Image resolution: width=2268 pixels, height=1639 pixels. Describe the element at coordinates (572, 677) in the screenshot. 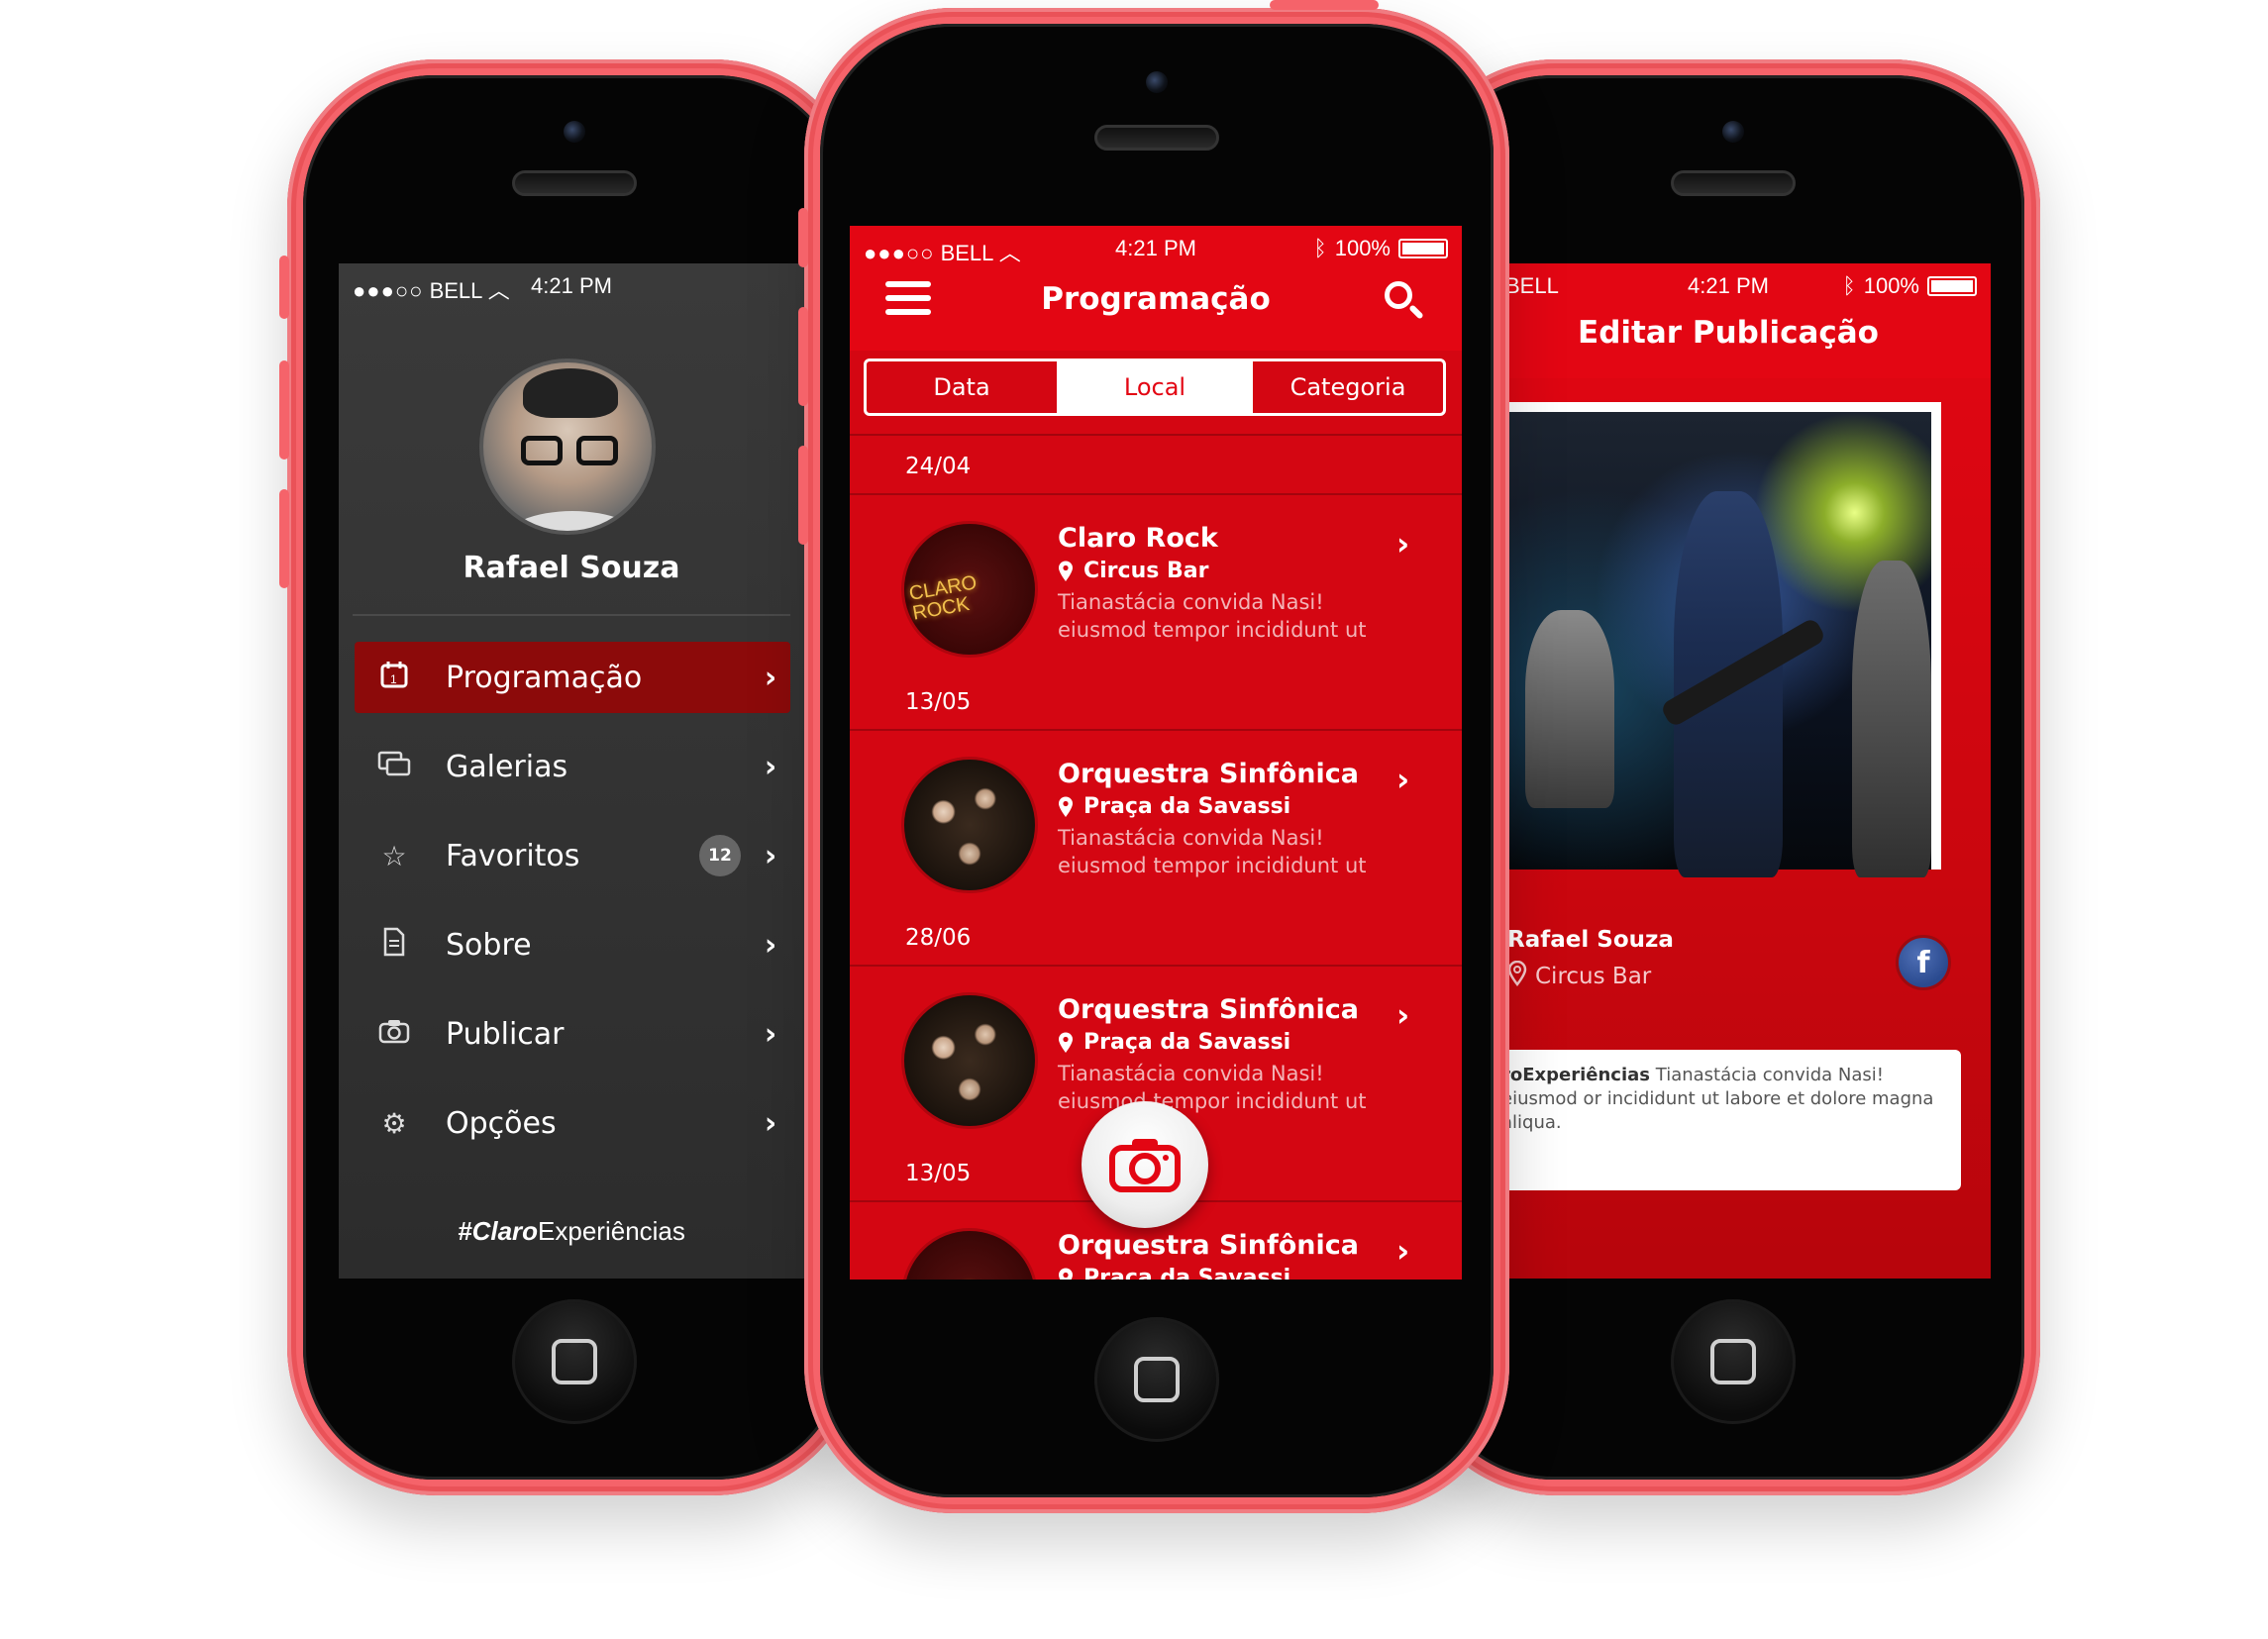

I see `menu-item-programacao: 1 Programação ›` at that location.